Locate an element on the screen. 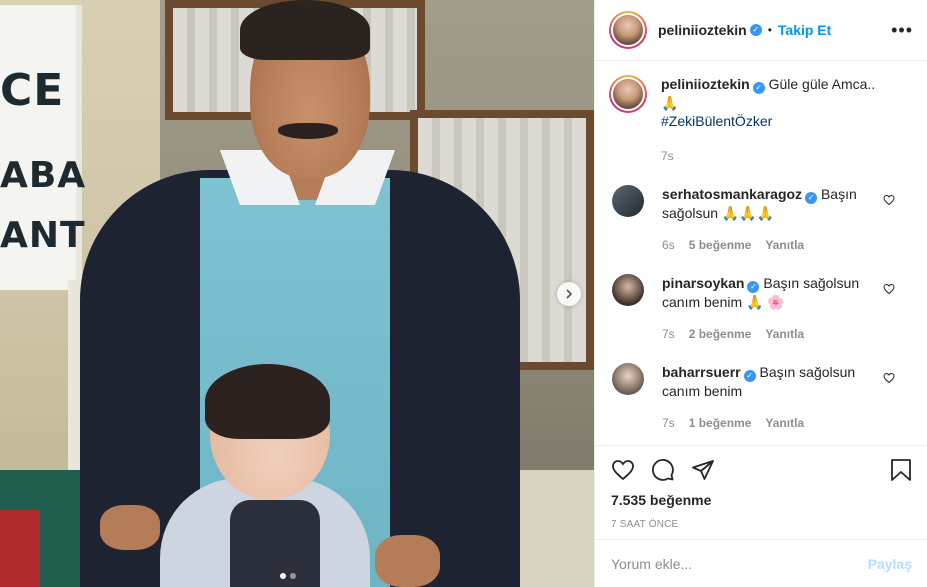  photo-red-object is located at coordinates (20, 548).